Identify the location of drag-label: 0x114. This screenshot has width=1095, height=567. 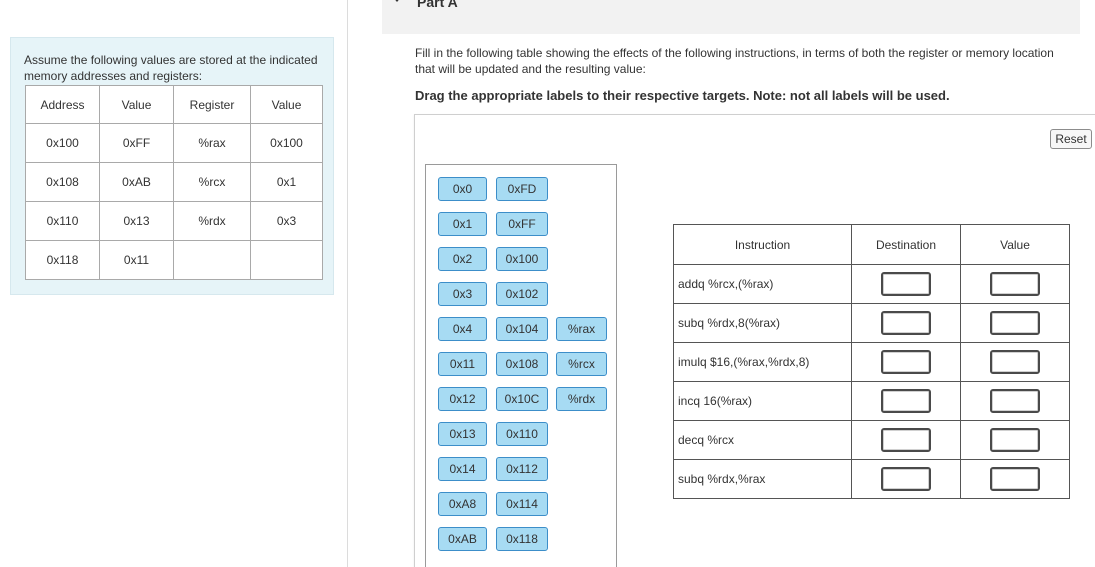
(522, 504).